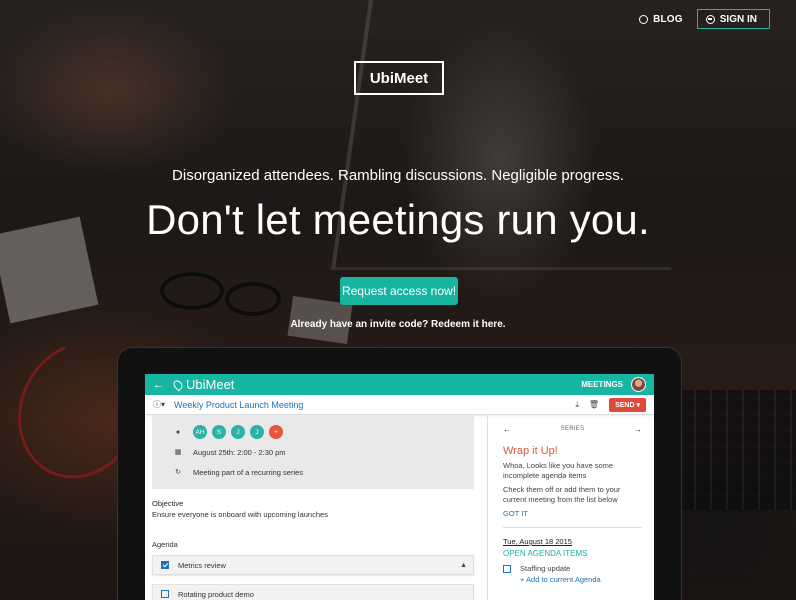 Image resolution: width=796 pixels, height=600 pixels. I want to click on add-attendee-button: +, so click(276, 432).